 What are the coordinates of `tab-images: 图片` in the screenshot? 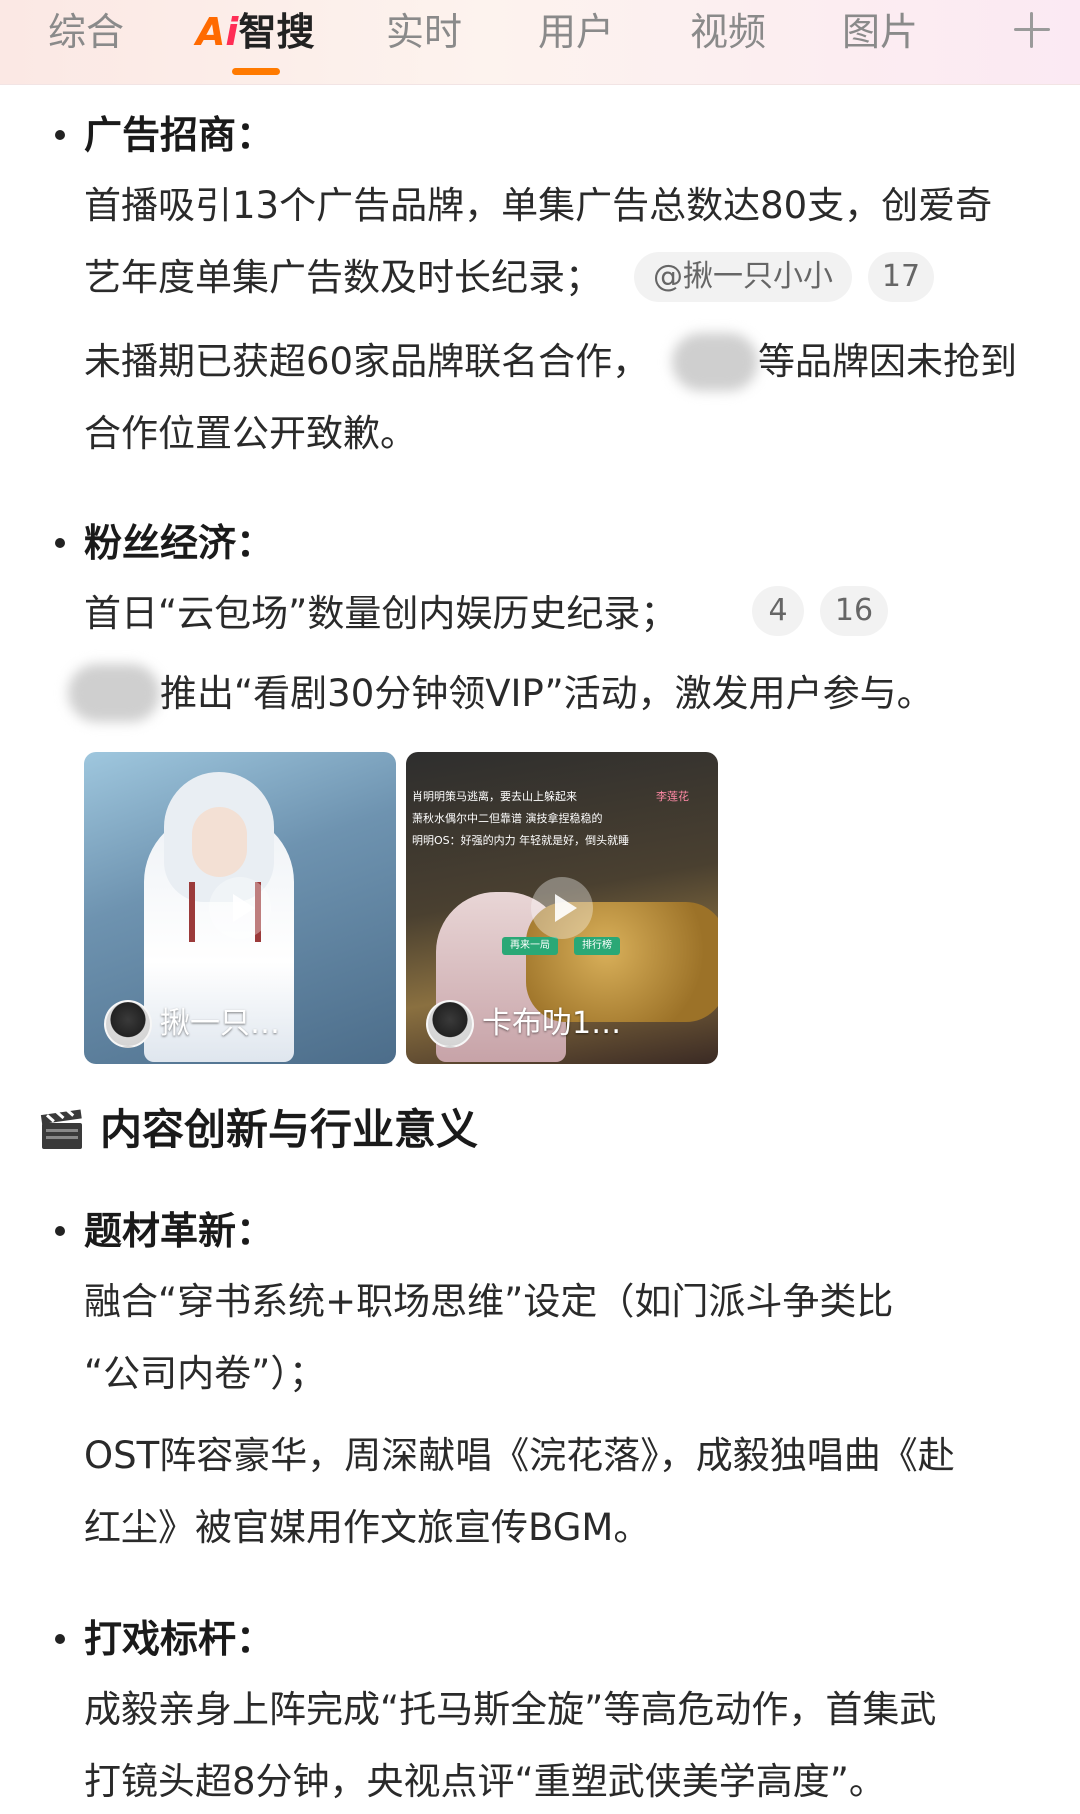 It's located at (880, 32).